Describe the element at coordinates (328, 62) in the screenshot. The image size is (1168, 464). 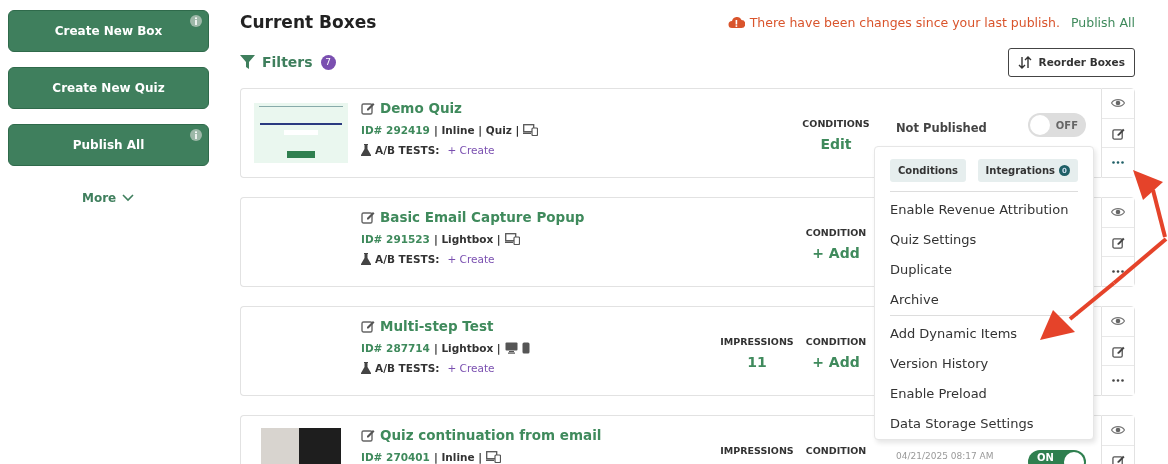
I see `filter-count-badge: 7` at that location.